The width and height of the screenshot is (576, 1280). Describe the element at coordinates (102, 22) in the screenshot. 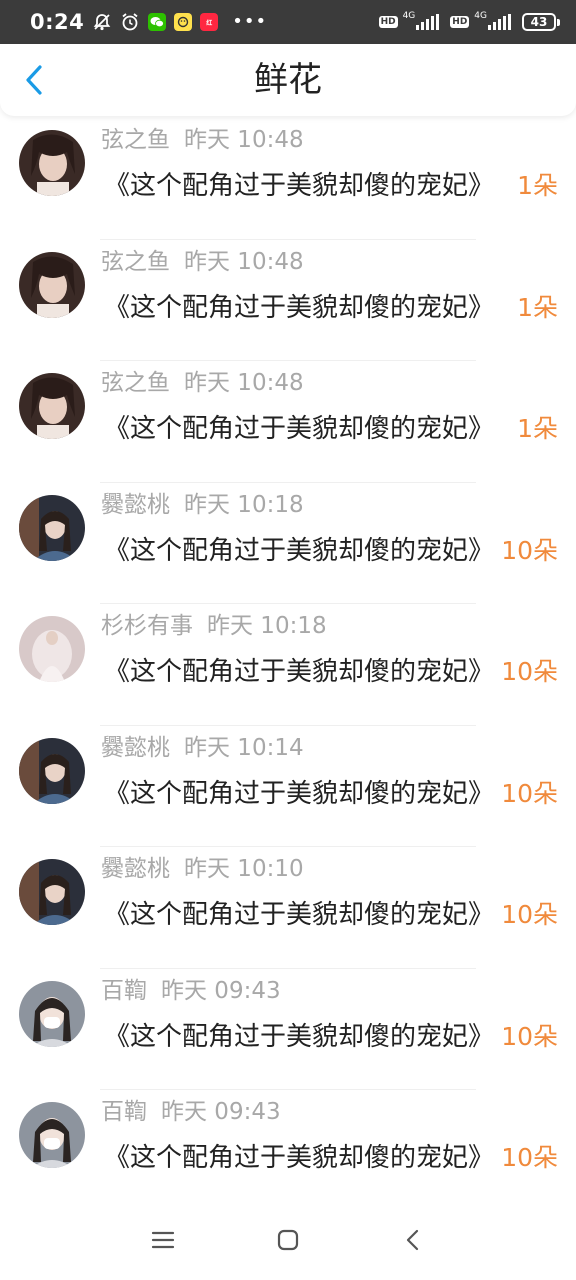

I see `mute-bell-icon` at that location.